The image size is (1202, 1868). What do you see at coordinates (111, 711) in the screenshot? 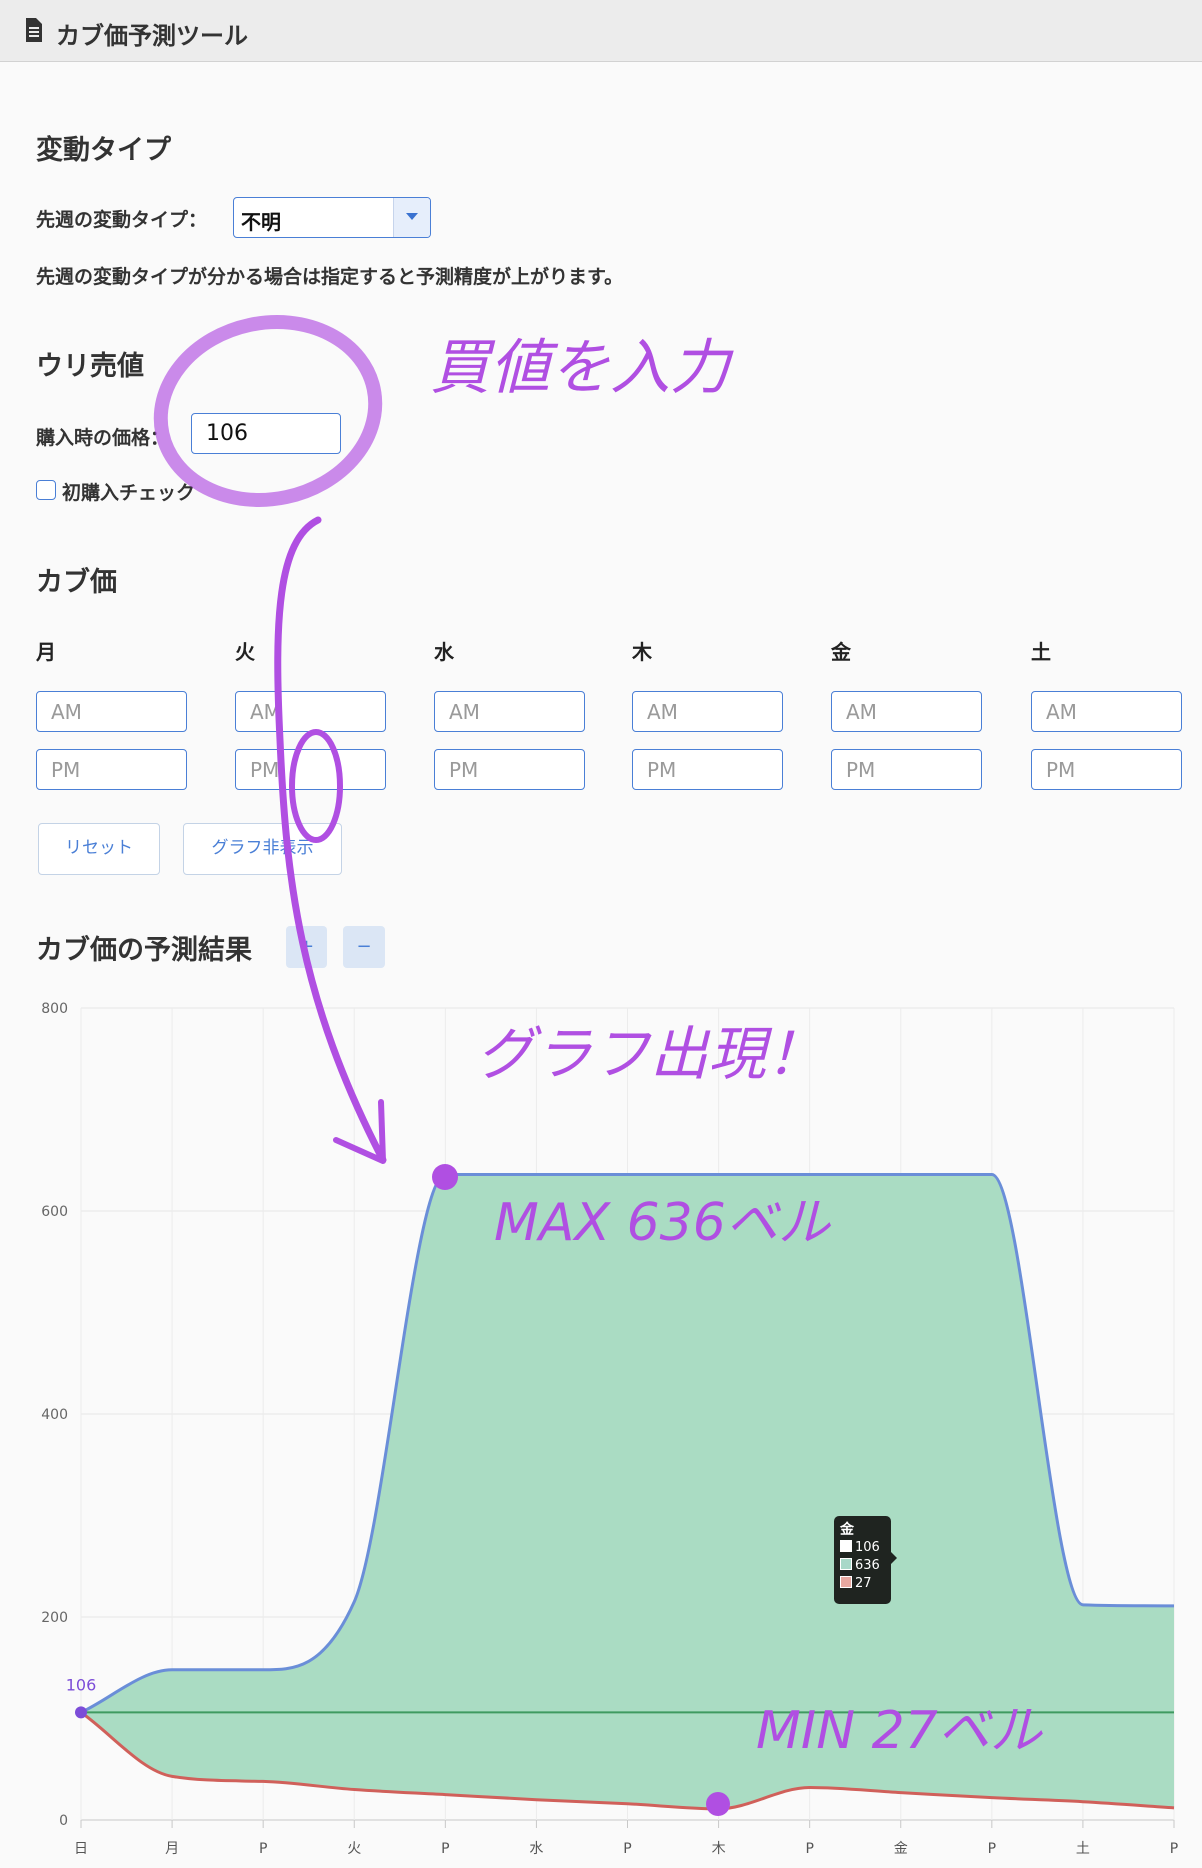
I see `mon-am-input` at bounding box center [111, 711].